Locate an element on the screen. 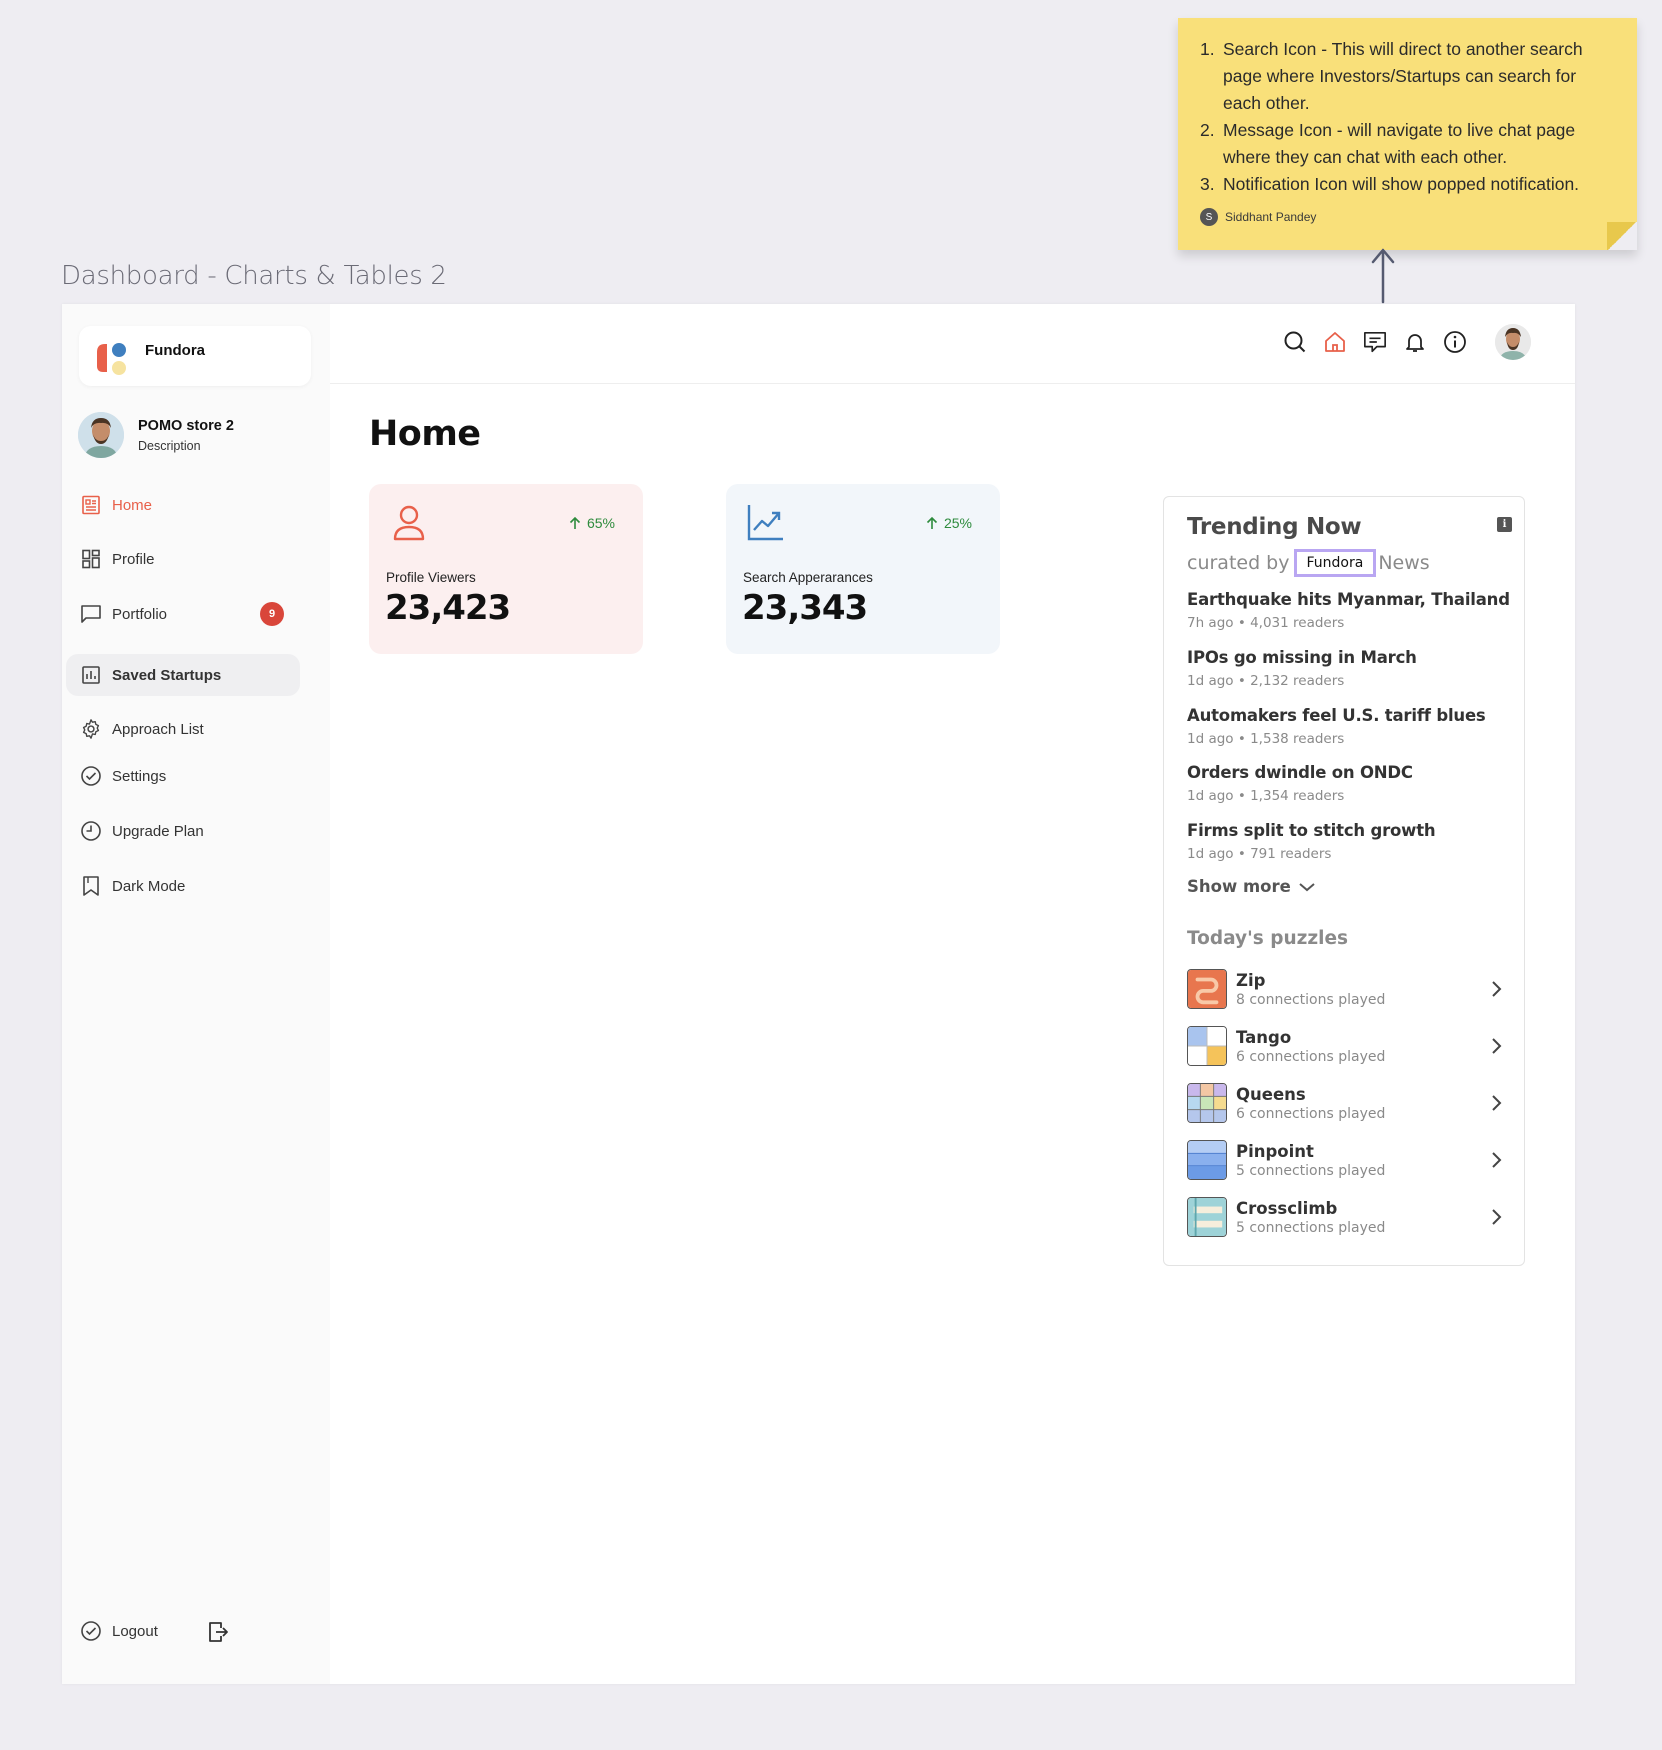 The width and height of the screenshot is (1662, 1750). sidebar-item-upgrade-plan: Upgrade Plan is located at coordinates (183, 831).